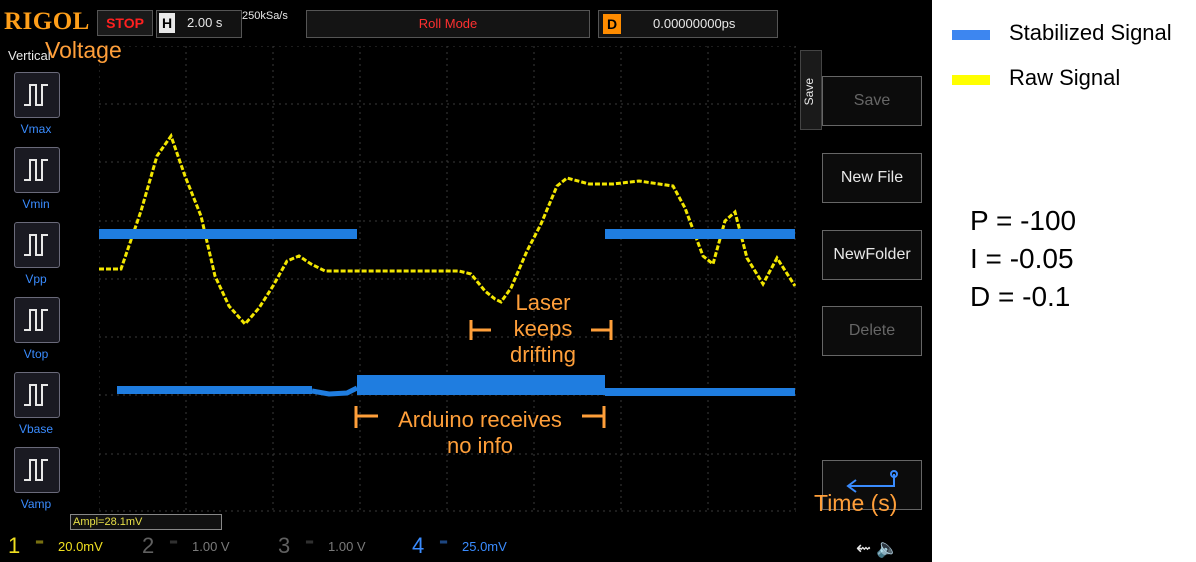 Image resolution: width=1196 pixels, height=562 pixels. I want to click on measure-vmax: Vmax, so click(39, 104).